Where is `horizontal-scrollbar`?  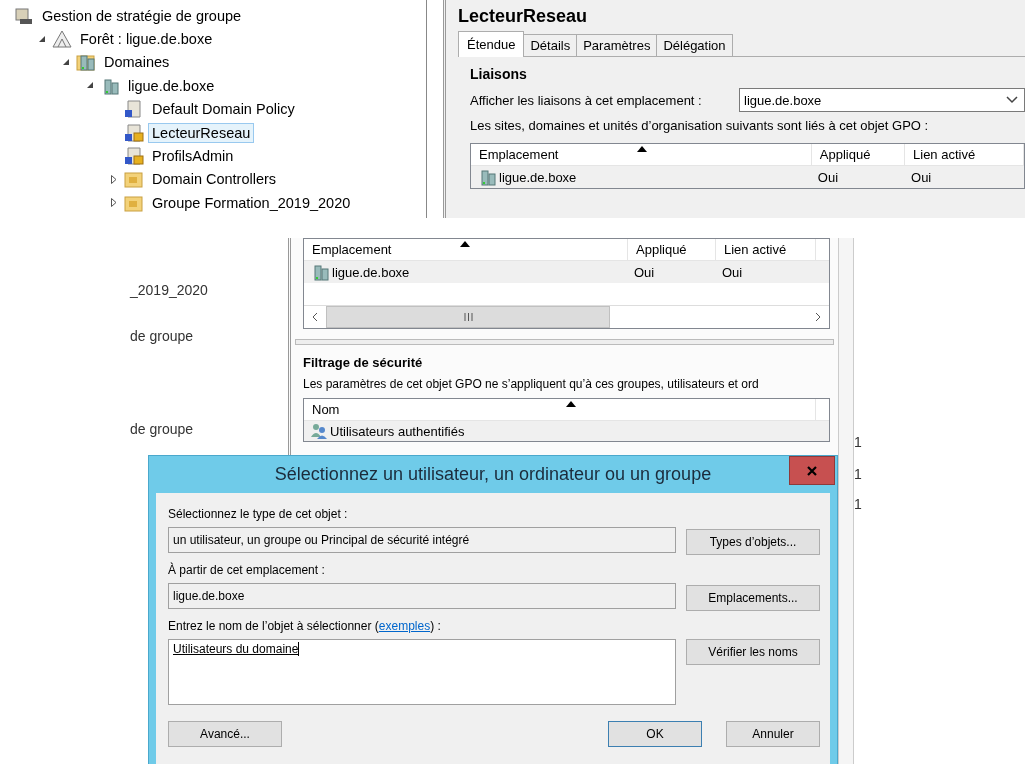
horizontal-scrollbar is located at coordinates (566, 316).